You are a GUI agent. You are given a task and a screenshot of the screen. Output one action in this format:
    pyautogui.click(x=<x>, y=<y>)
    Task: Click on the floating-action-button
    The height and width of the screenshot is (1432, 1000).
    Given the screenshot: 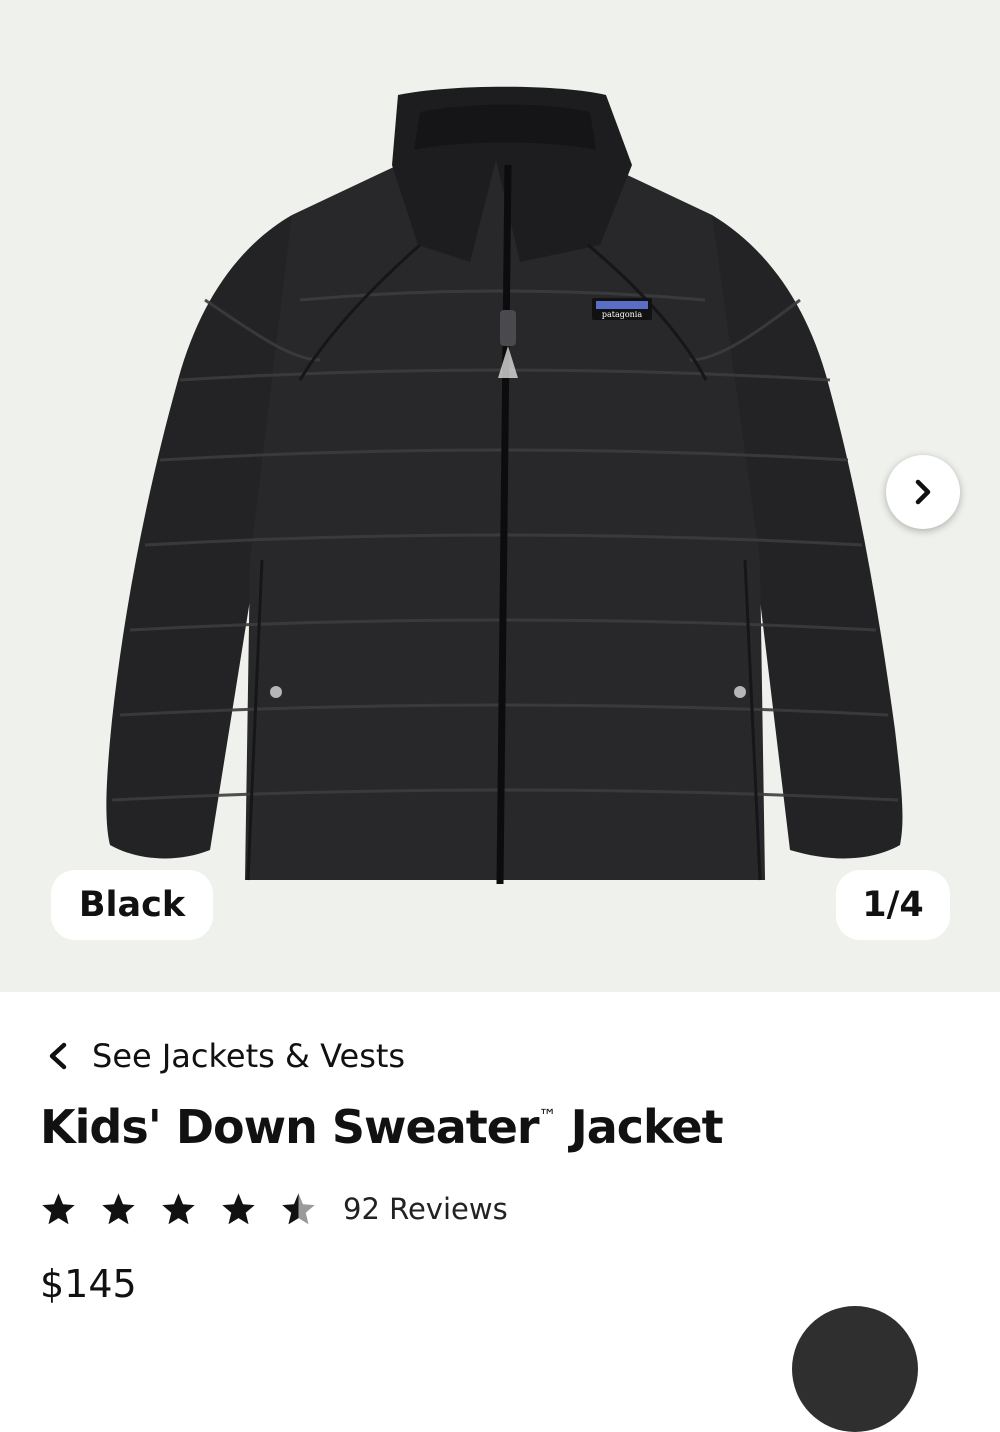 What is the action you would take?
    pyautogui.click(x=855, y=1369)
    